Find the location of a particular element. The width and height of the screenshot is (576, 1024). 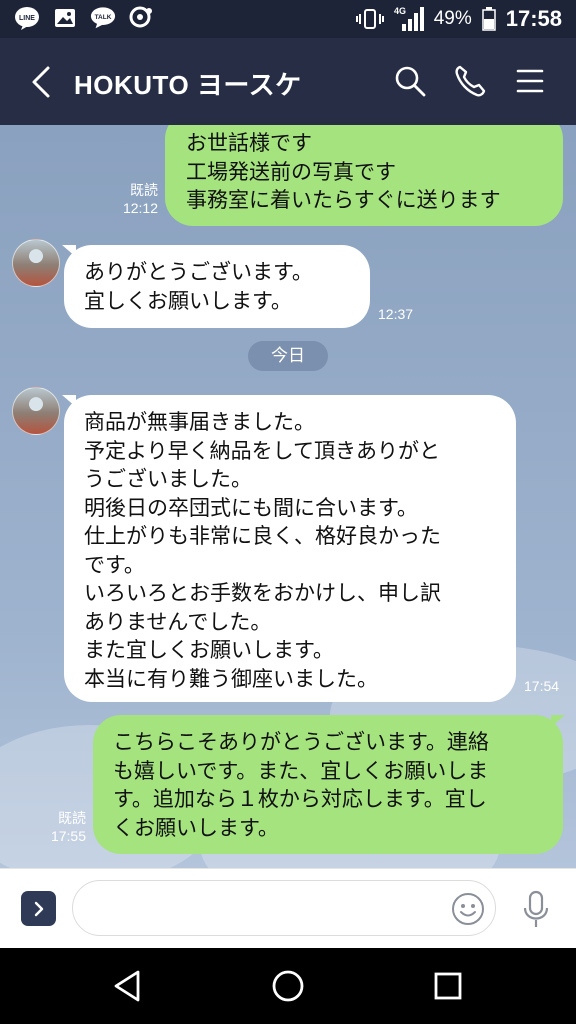

outgoing-message-bubble: お世話様です 工場発送前の写真です 事務室に着いたらすぐに送ります is located at coordinates (364, 175).